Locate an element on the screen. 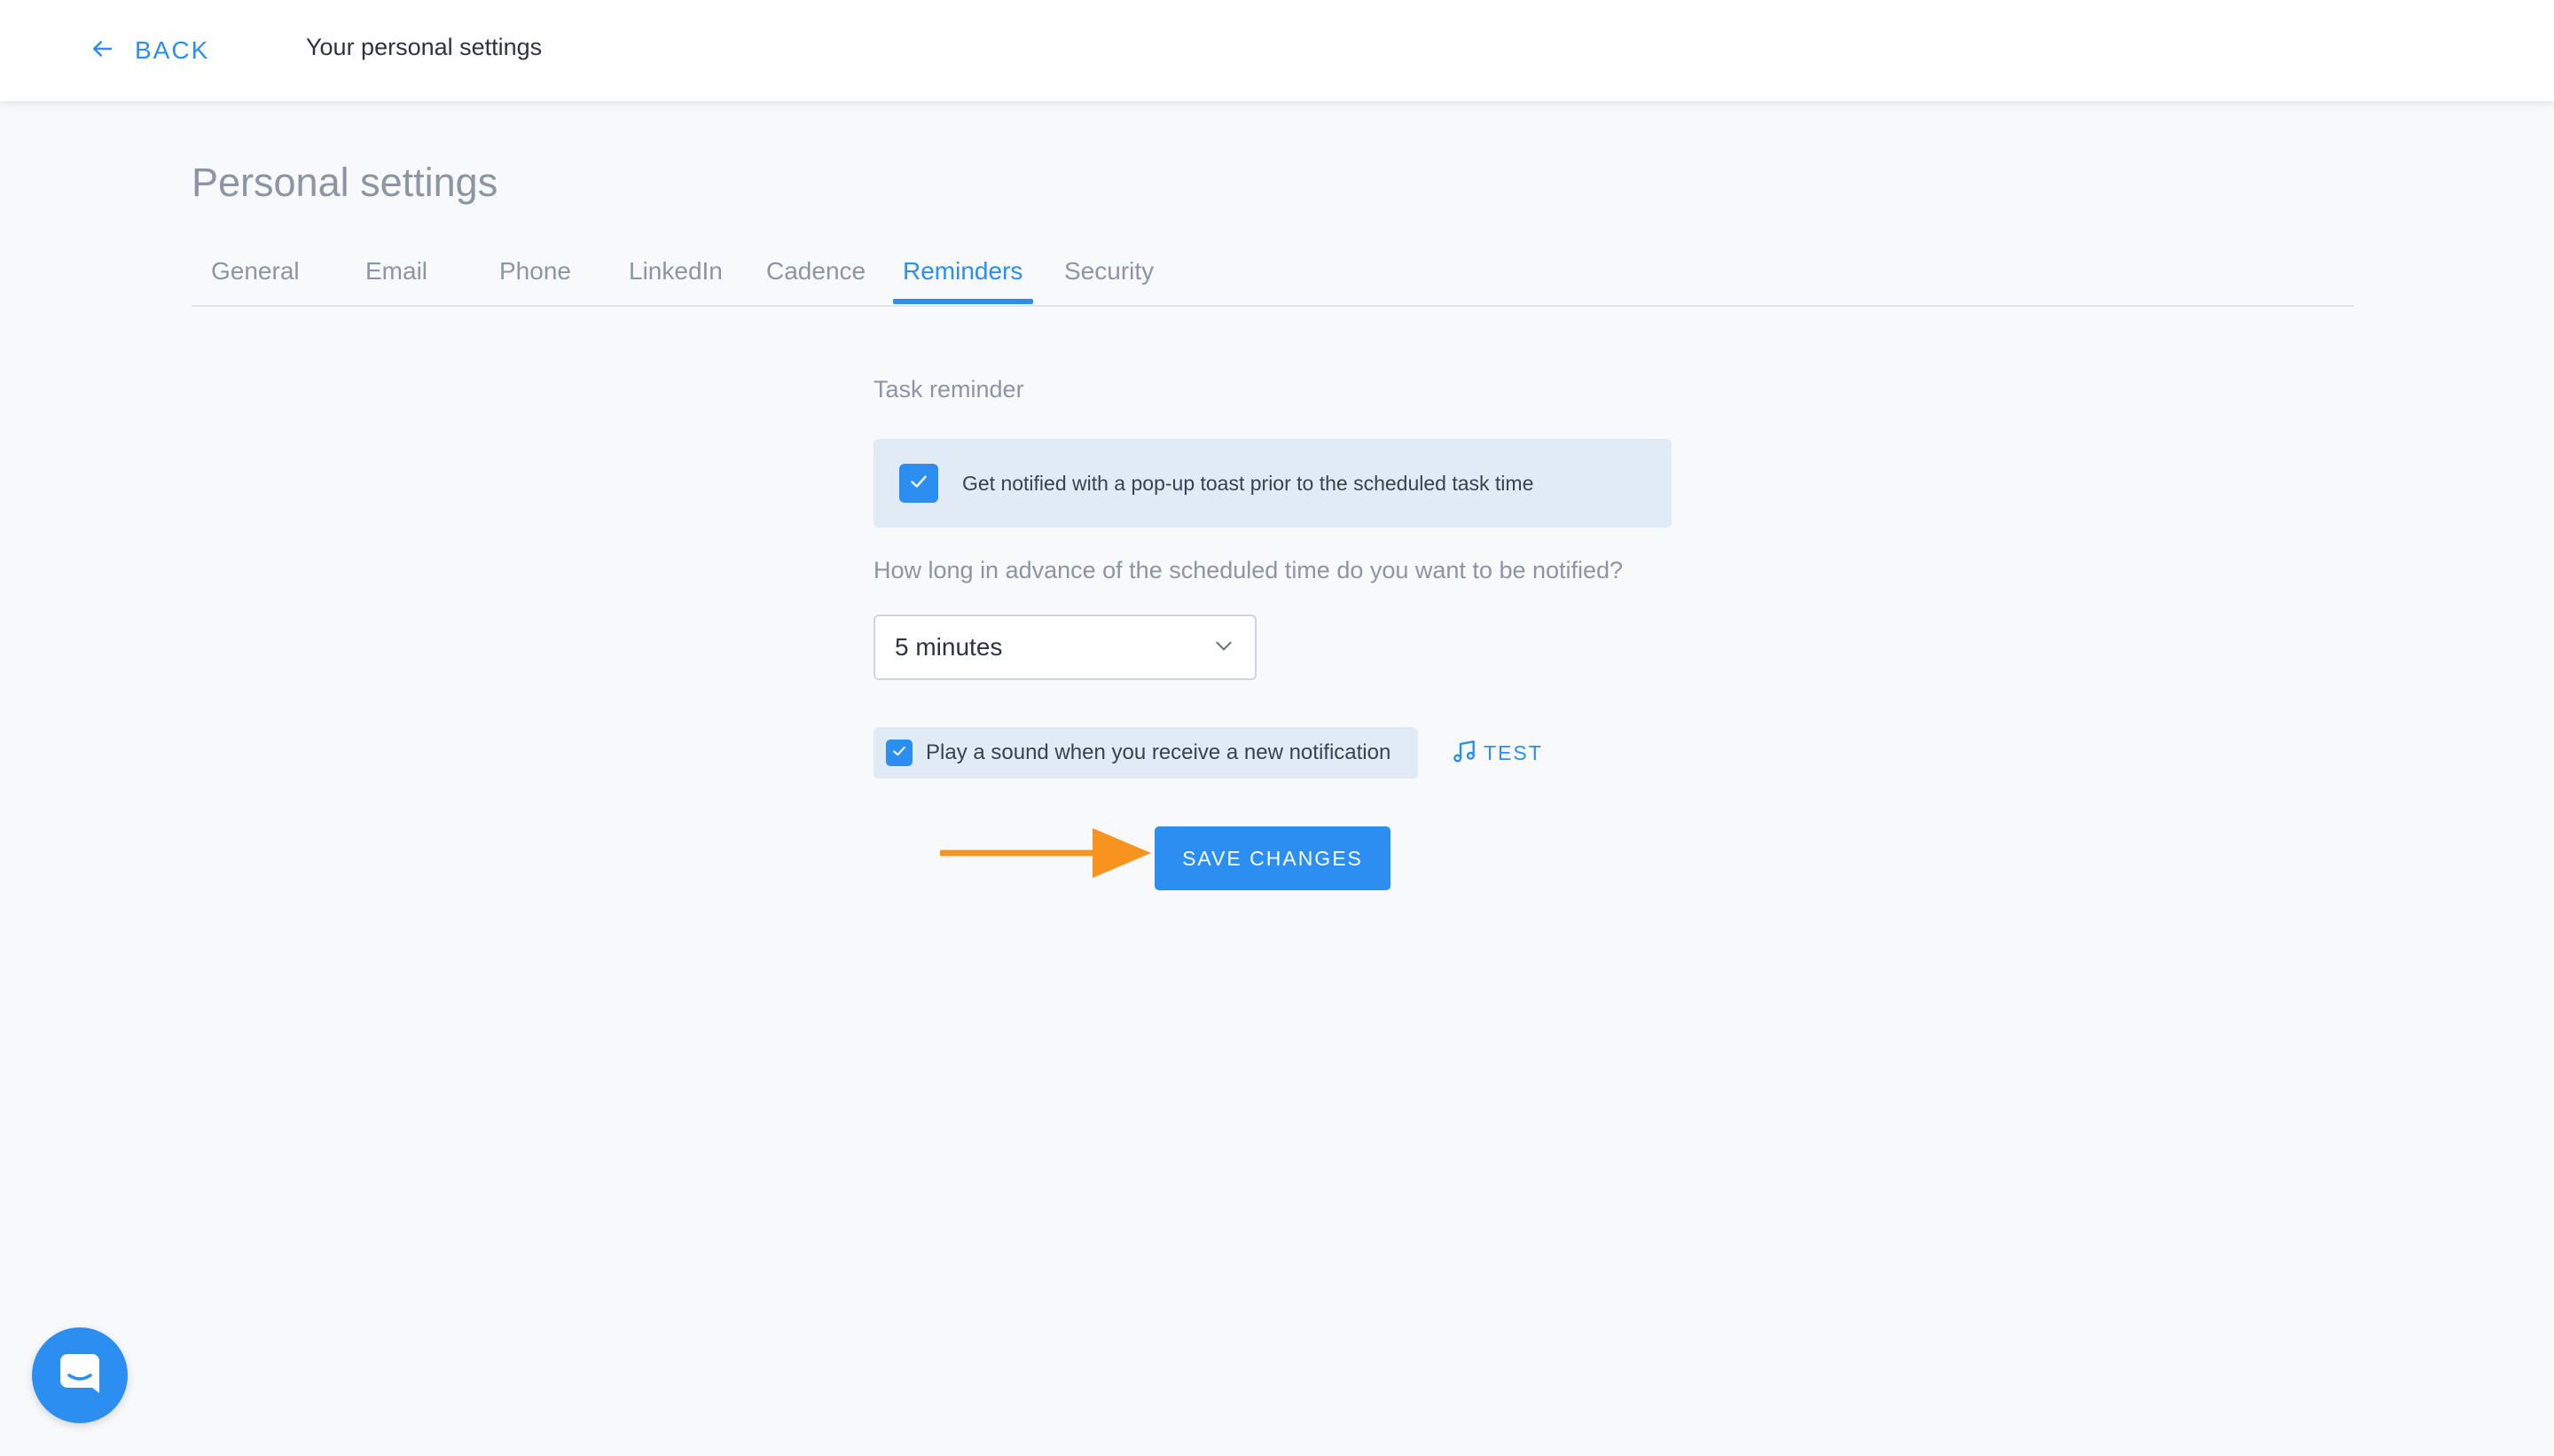 The width and height of the screenshot is (2554, 1456). tab-security: Security is located at coordinates (1109, 271).